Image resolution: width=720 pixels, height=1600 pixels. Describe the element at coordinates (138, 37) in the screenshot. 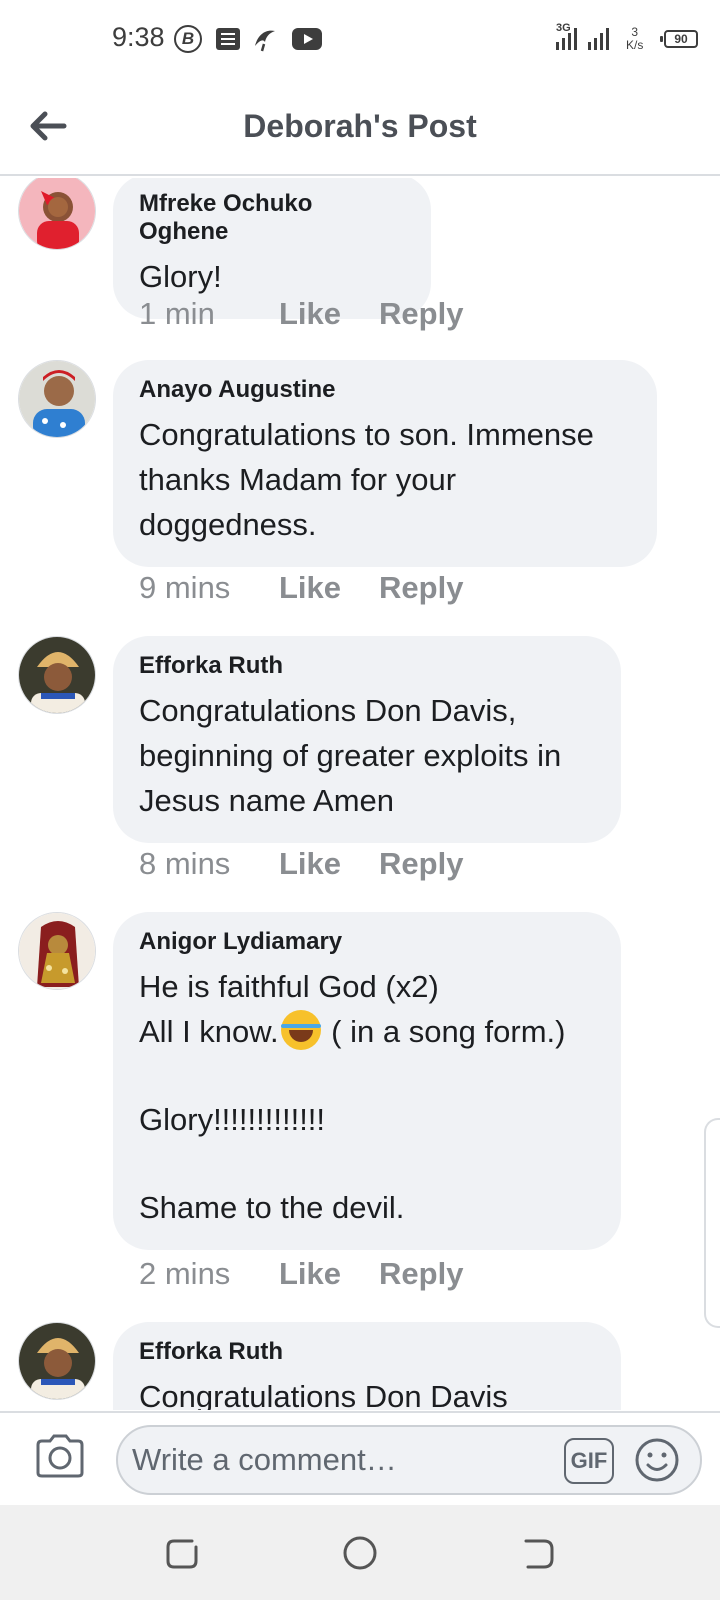

I see `status-time: 9:38` at that location.